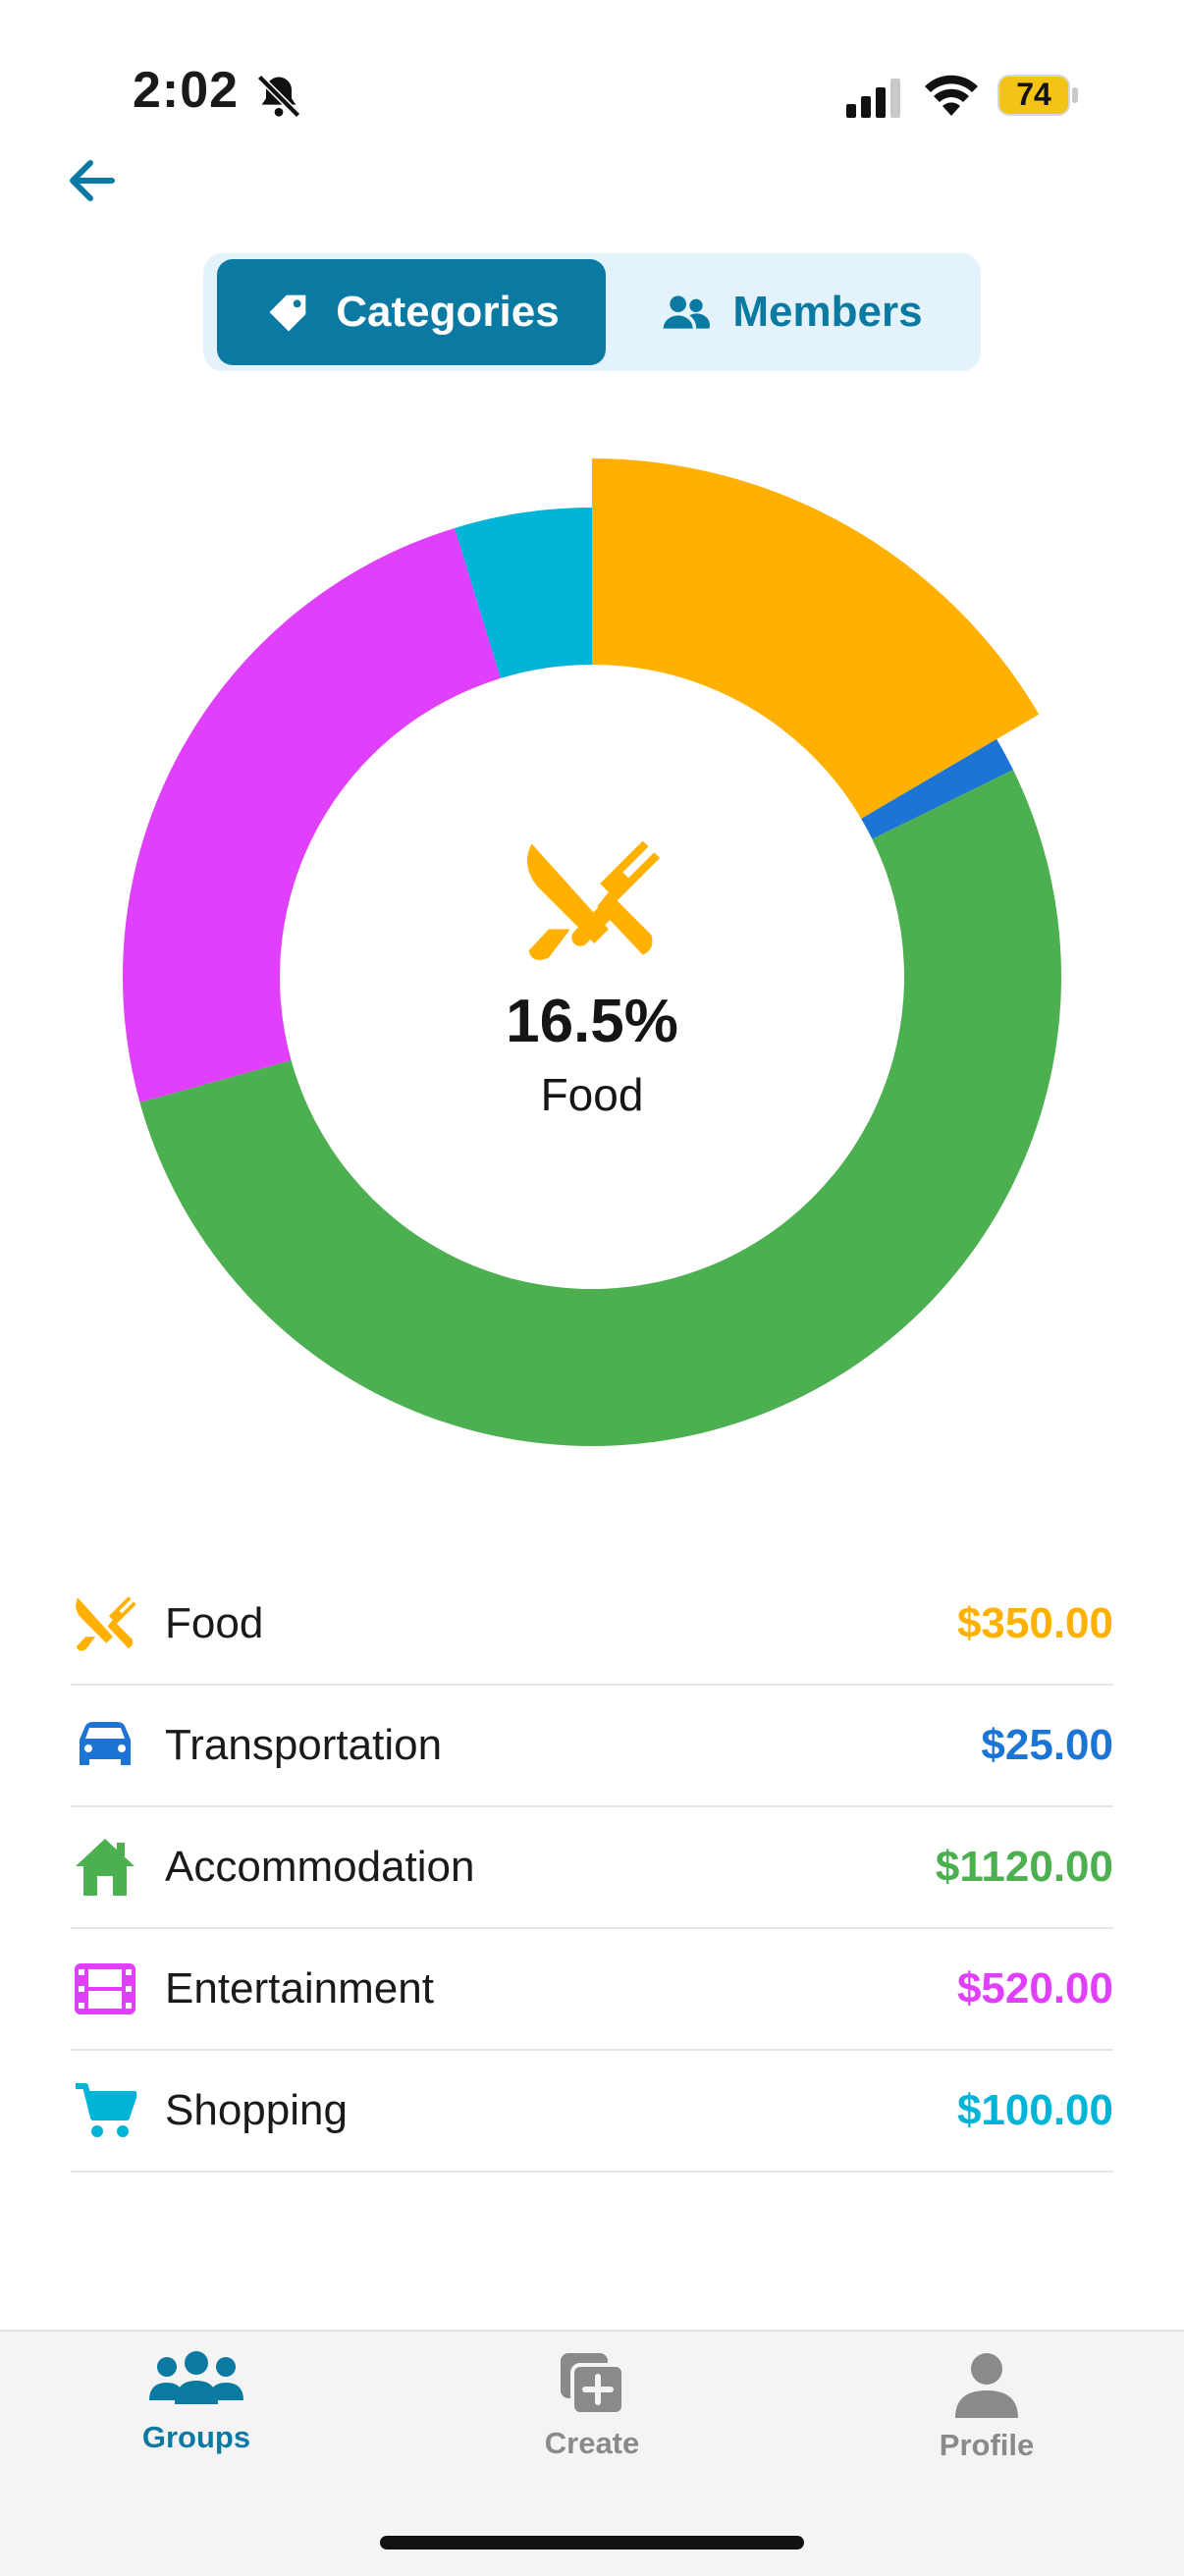 This screenshot has width=1184, height=2576. What do you see at coordinates (986, 2385) in the screenshot?
I see `person-icon` at bounding box center [986, 2385].